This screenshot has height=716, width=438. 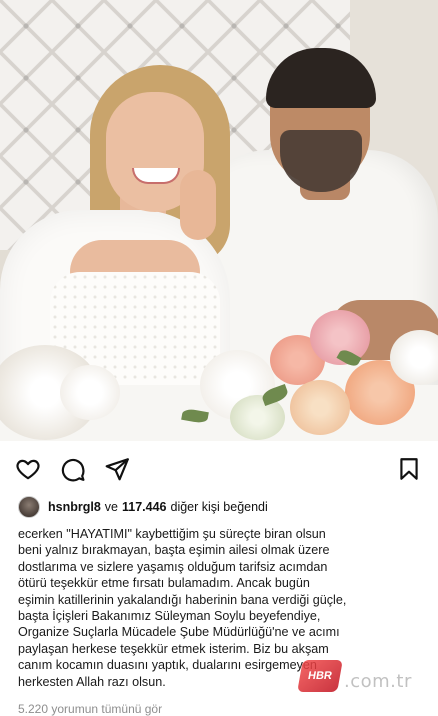 I want to click on post-action-bar, so click(x=219, y=469).